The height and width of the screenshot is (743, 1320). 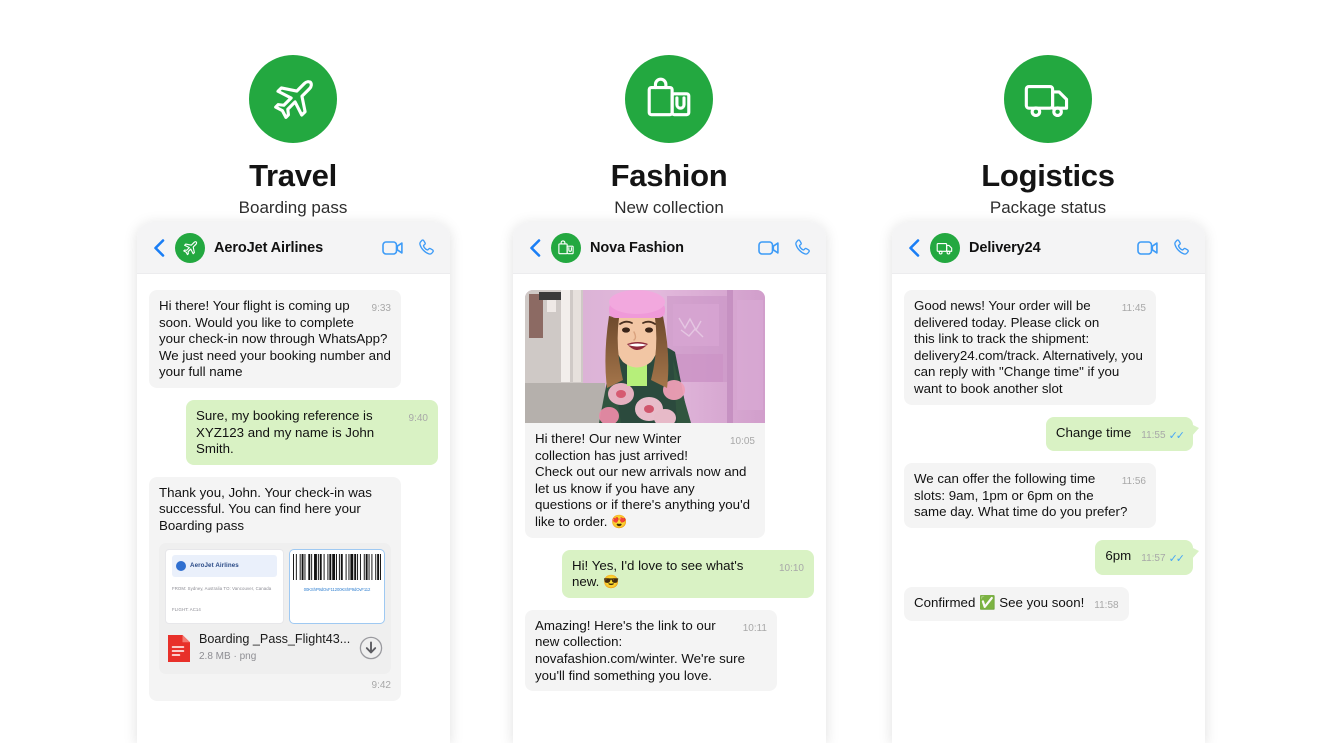 I want to click on message-meta: 10:10, so click(x=791, y=569).